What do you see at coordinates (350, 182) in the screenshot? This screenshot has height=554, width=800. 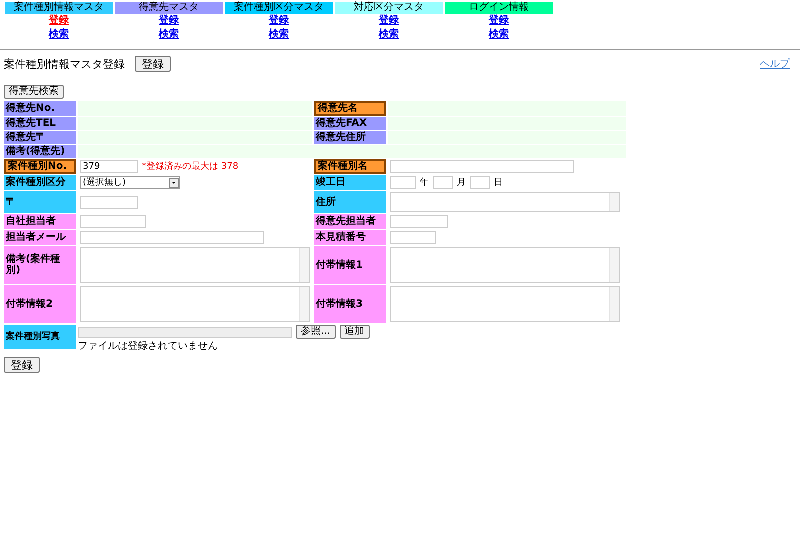 I see `field-label: 竣工日` at bounding box center [350, 182].